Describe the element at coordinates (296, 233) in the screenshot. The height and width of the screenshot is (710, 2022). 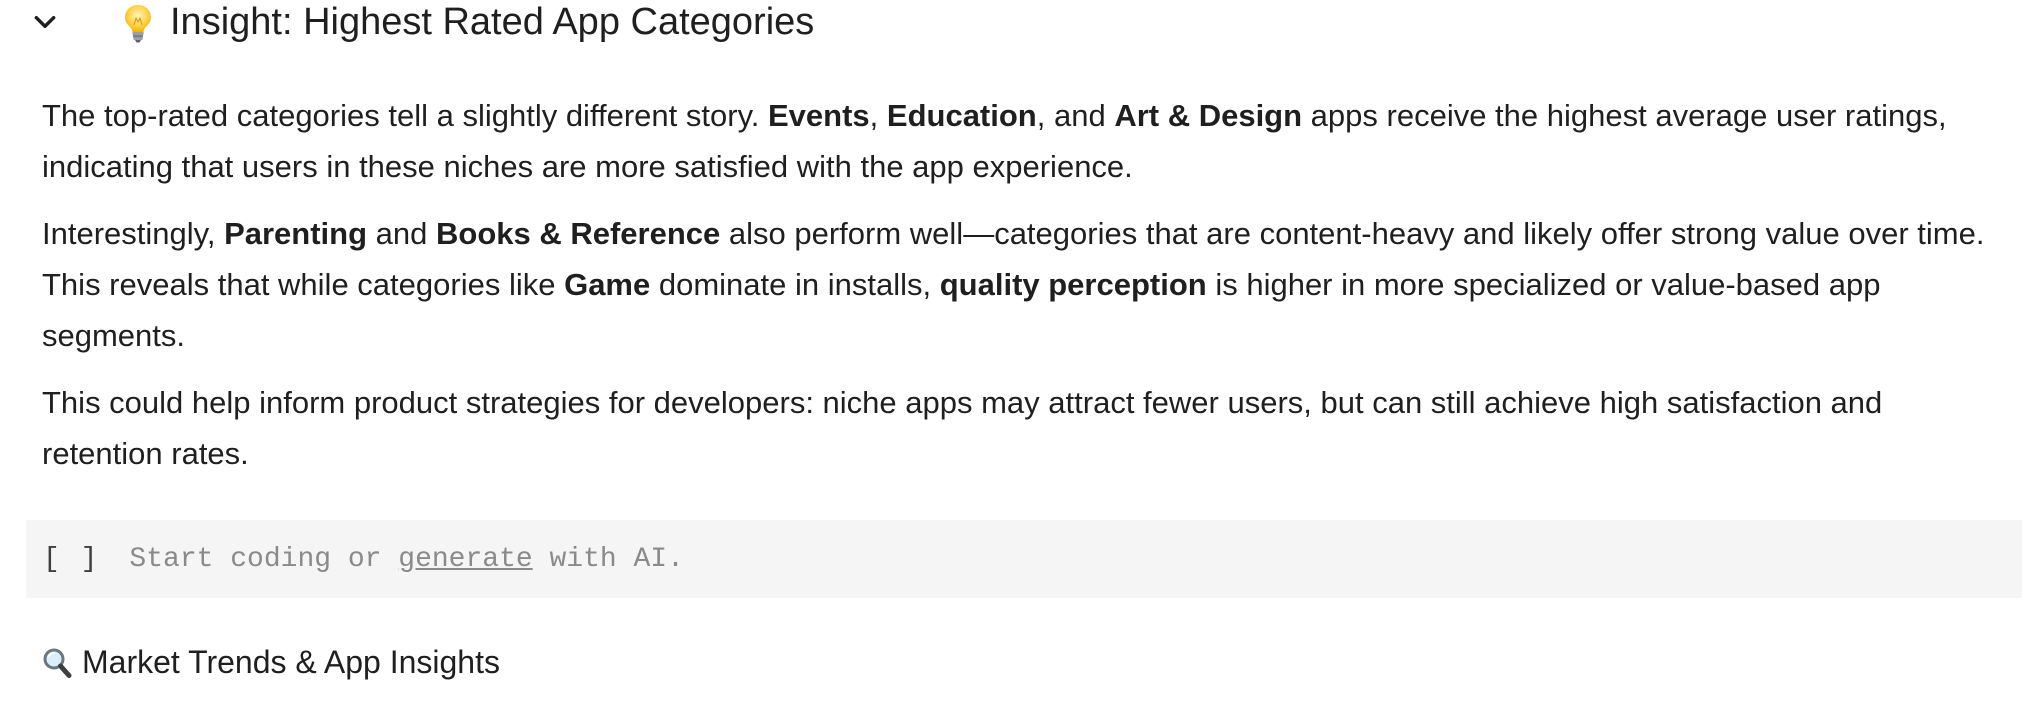
I see `bold-text-parenting: Parenting` at that location.